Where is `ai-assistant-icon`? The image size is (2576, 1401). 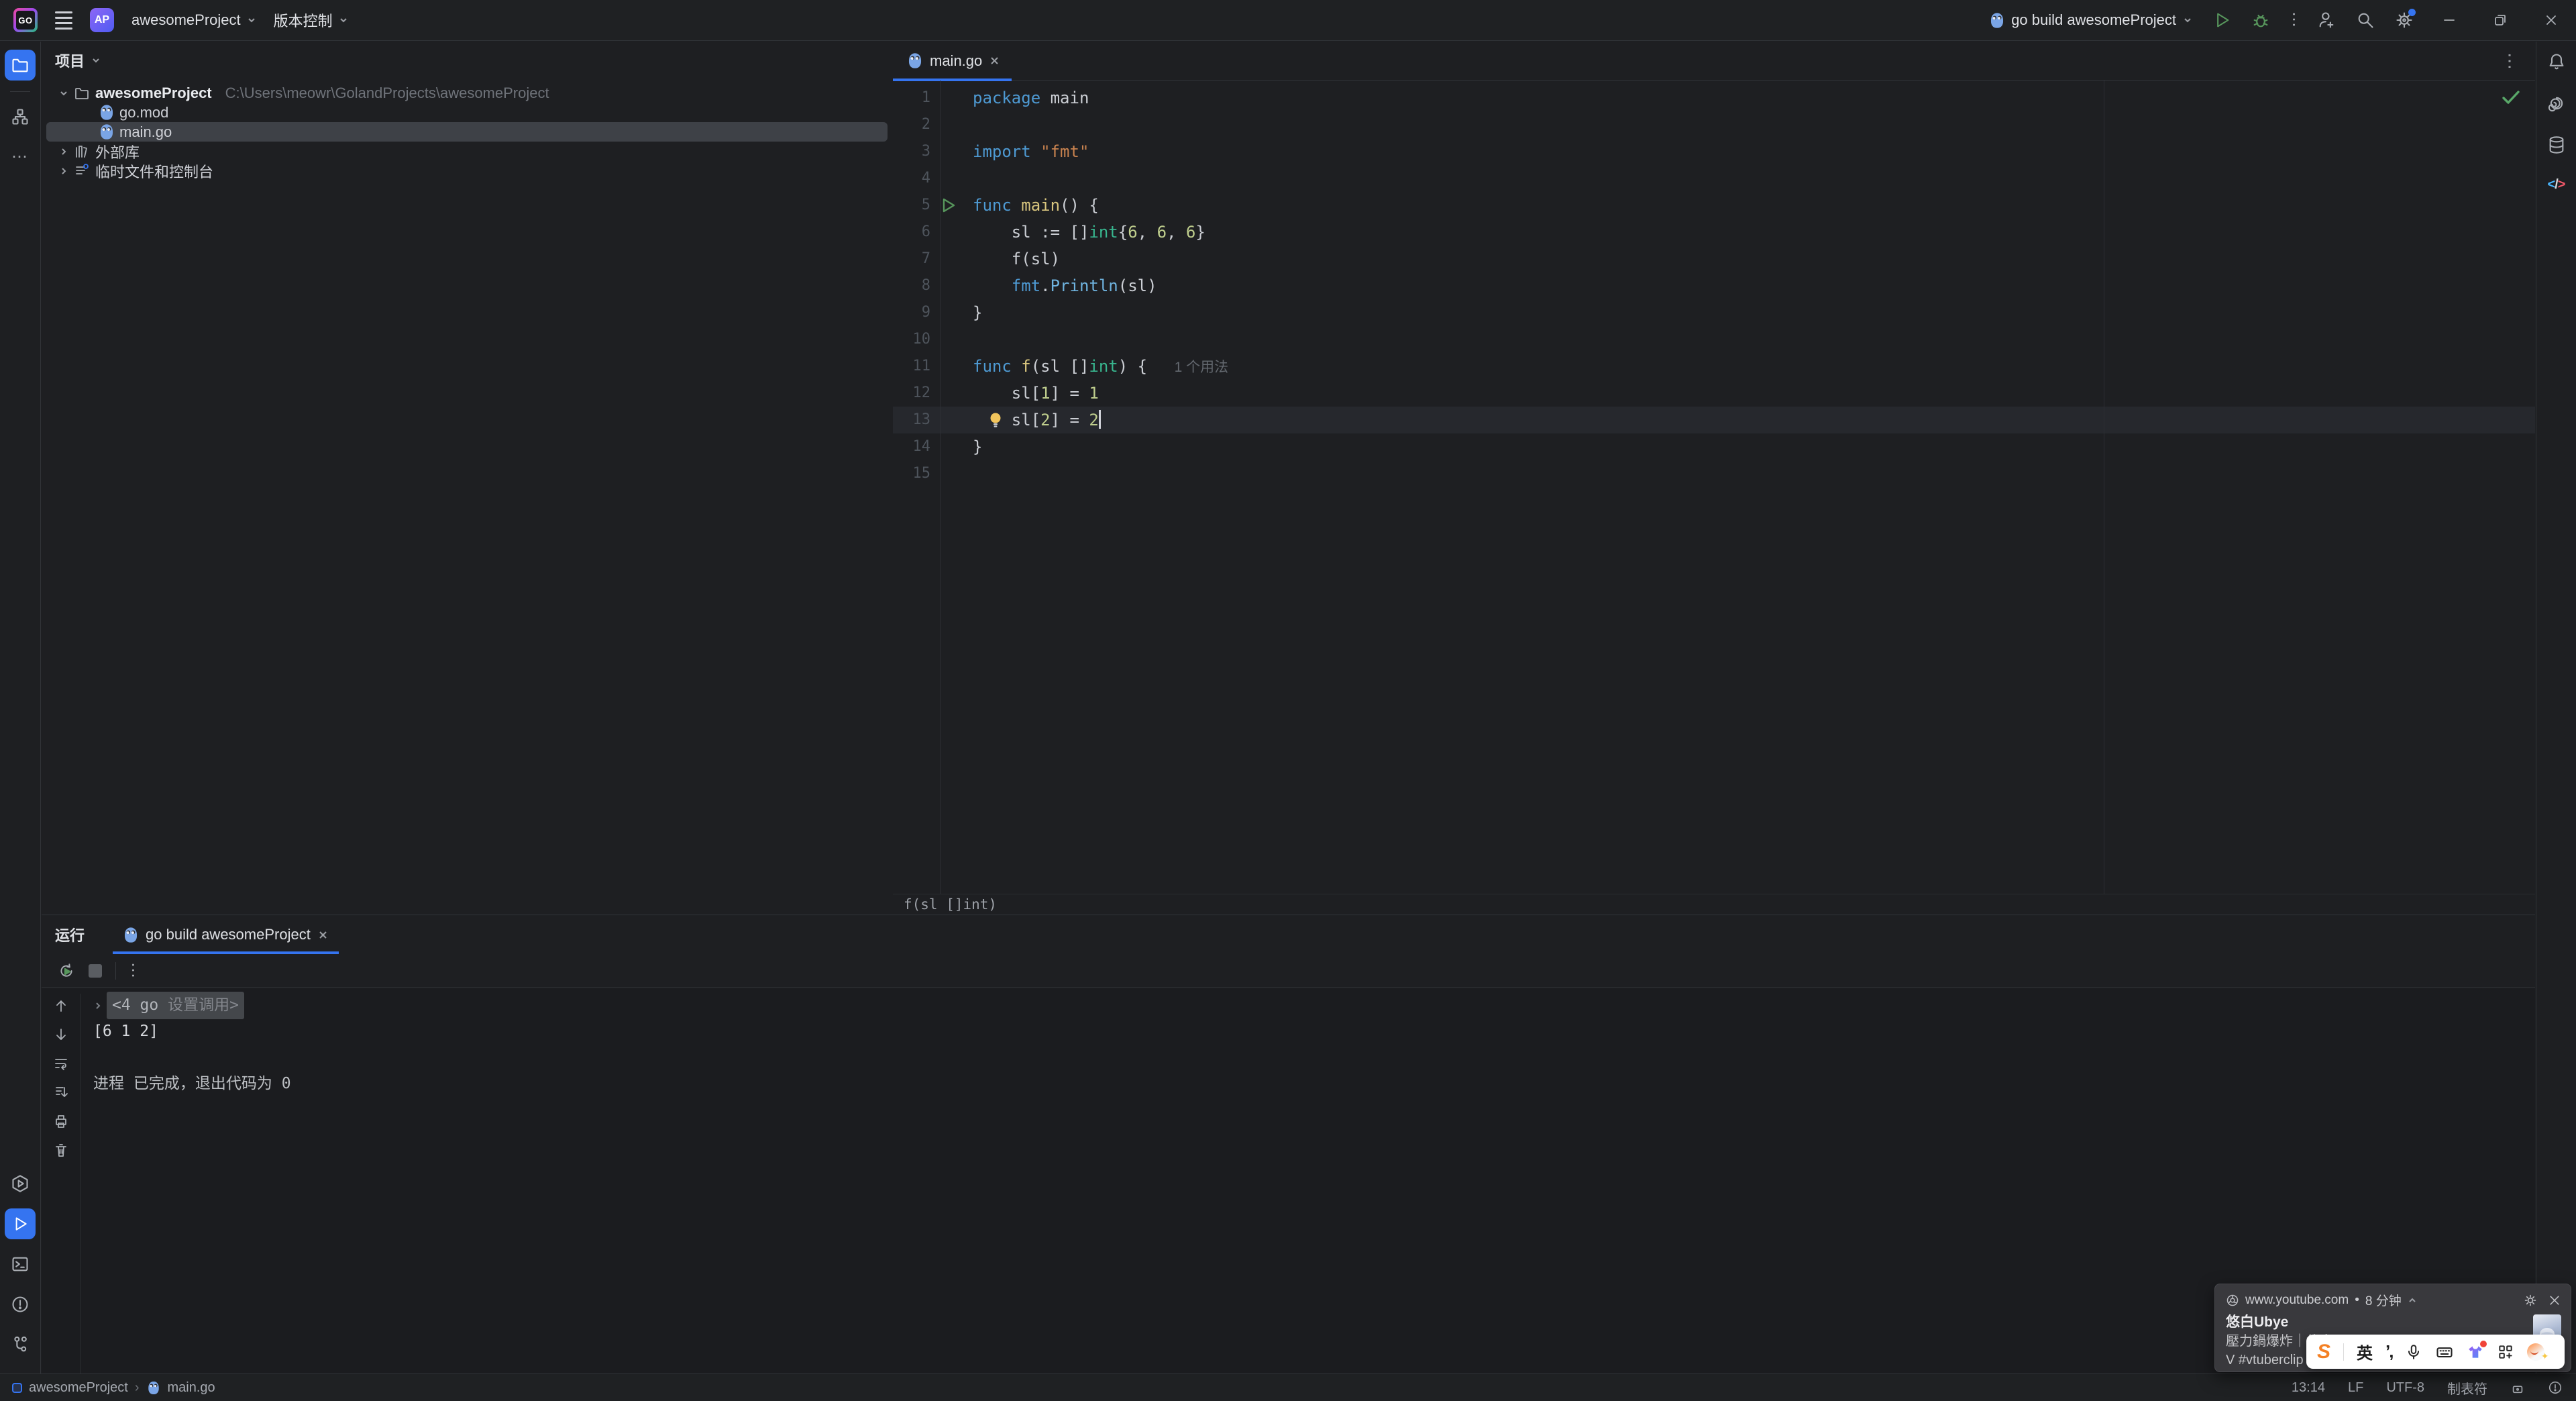 ai-assistant-icon is located at coordinates (2556, 103).